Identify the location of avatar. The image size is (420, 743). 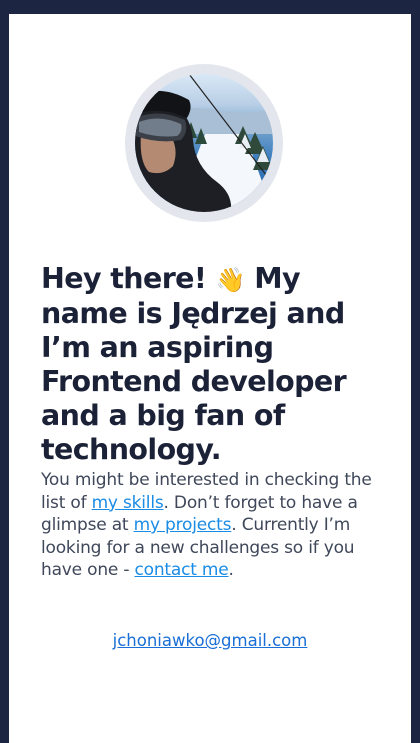
(204, 143).